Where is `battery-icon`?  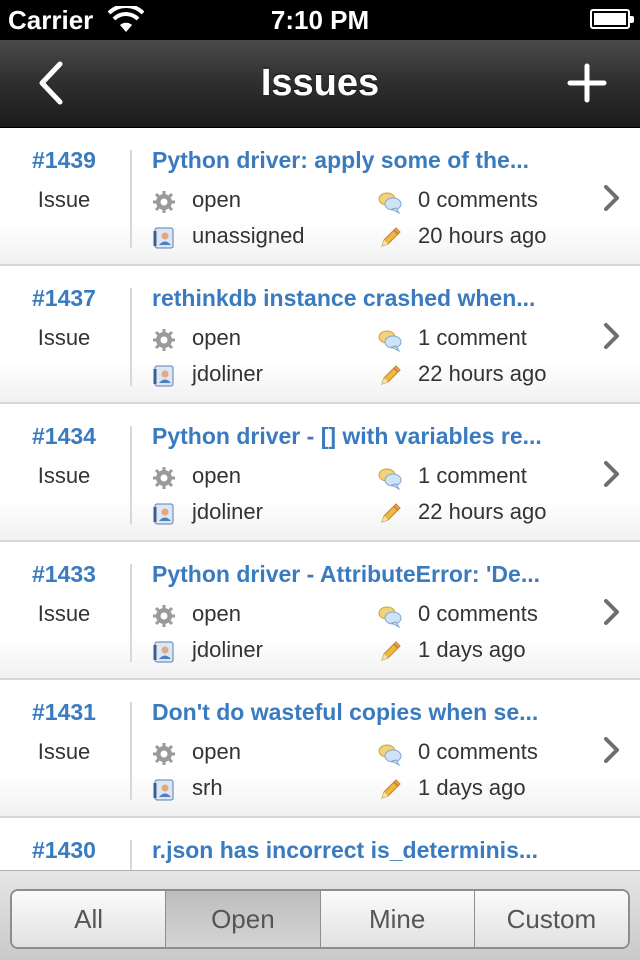 battery-icon is located at coordinates (612, 19).